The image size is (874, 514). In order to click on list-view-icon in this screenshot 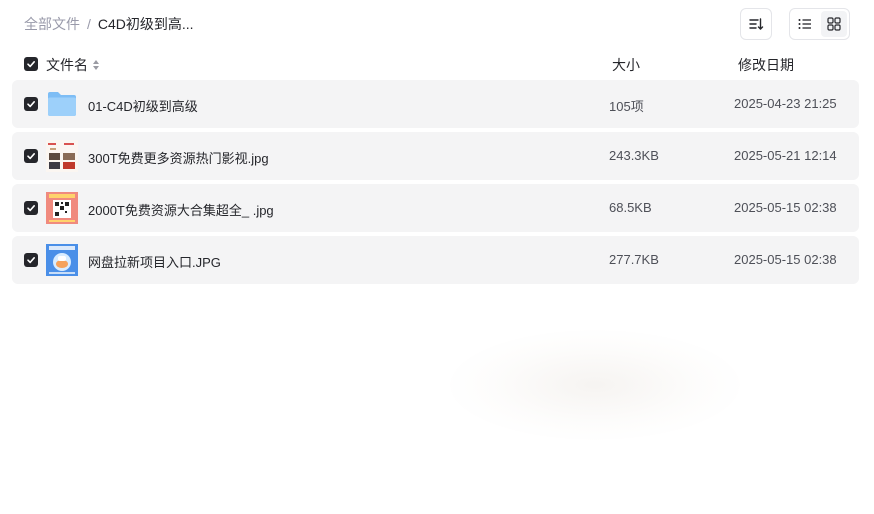, I will do `click(805, 24)`.